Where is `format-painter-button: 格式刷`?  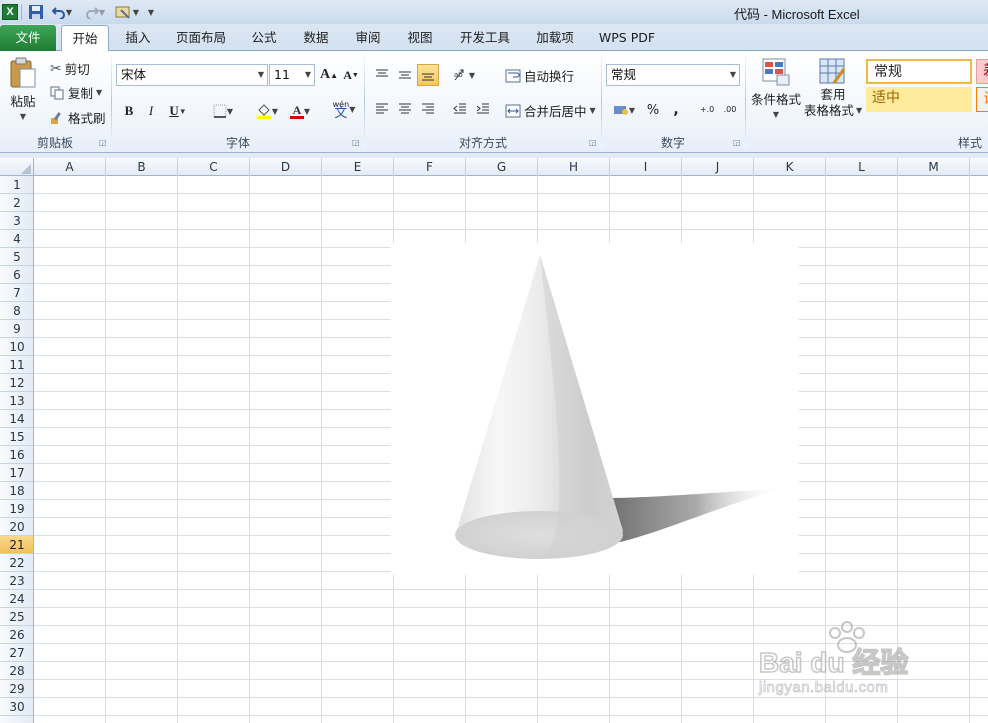 format-painter-button: 格式刷 is located at coordinates (78, 117).